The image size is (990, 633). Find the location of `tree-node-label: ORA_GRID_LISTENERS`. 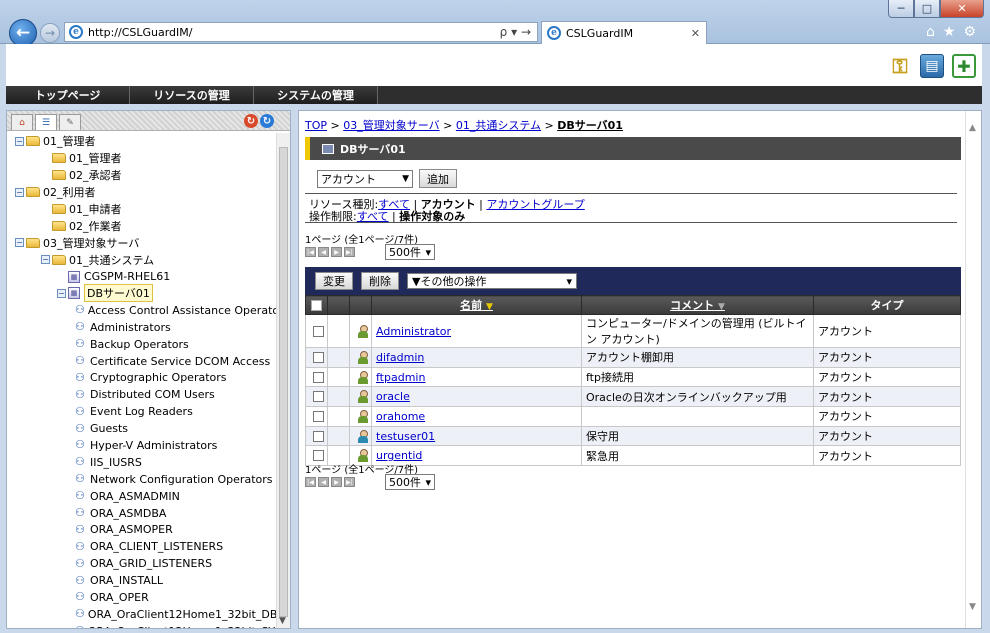

tree-node-label: ORA_GRID_LISTENERS is located at coordinates (151, 563).